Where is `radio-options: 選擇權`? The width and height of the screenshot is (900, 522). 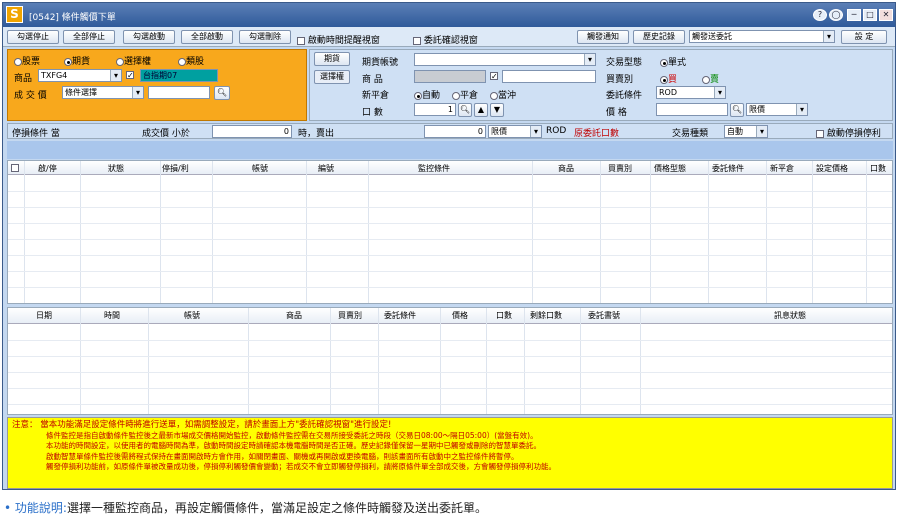
radio-options: 選擇權 is located at coordinates (133, 60).